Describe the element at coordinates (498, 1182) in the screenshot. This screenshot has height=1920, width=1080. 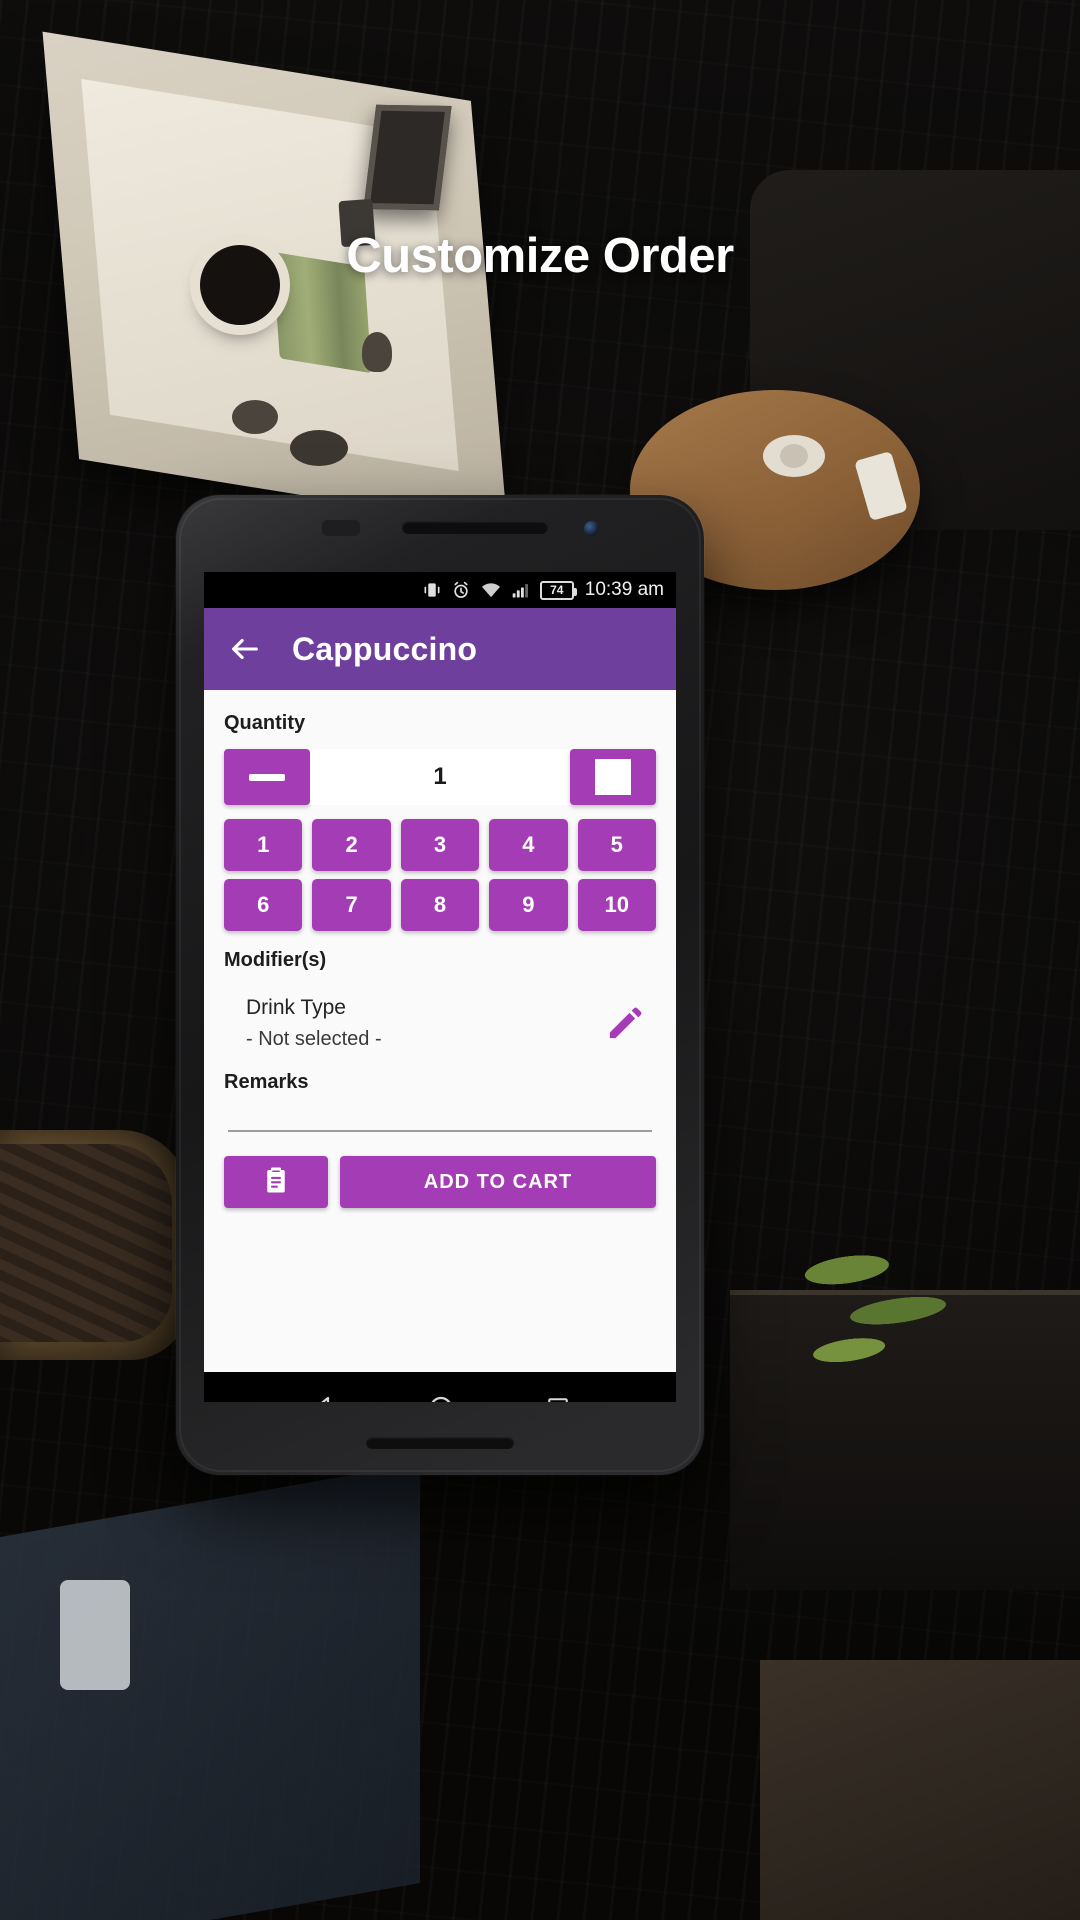
I see `add-to-cart-button: ADD TO CART` at that location.